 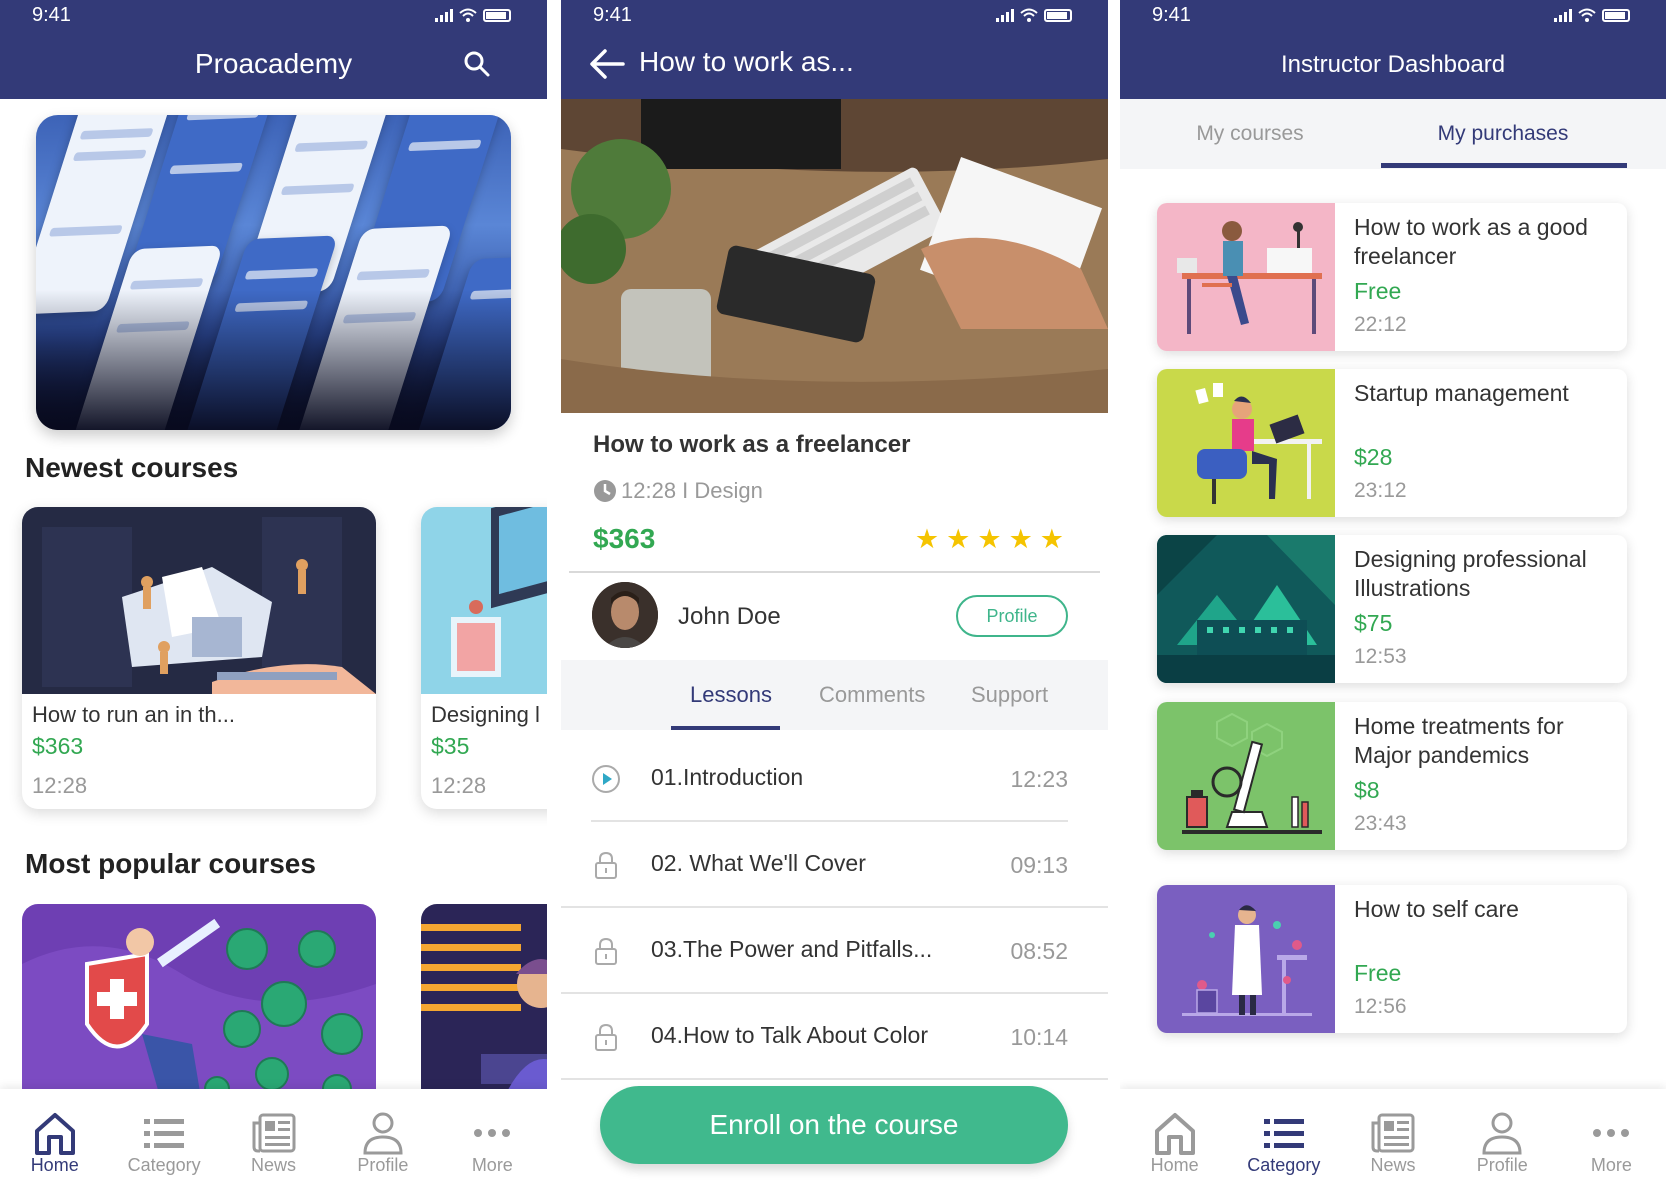 I want to click on lesson-item: 01.Introduction 12:23, so click(x=834, y=779).